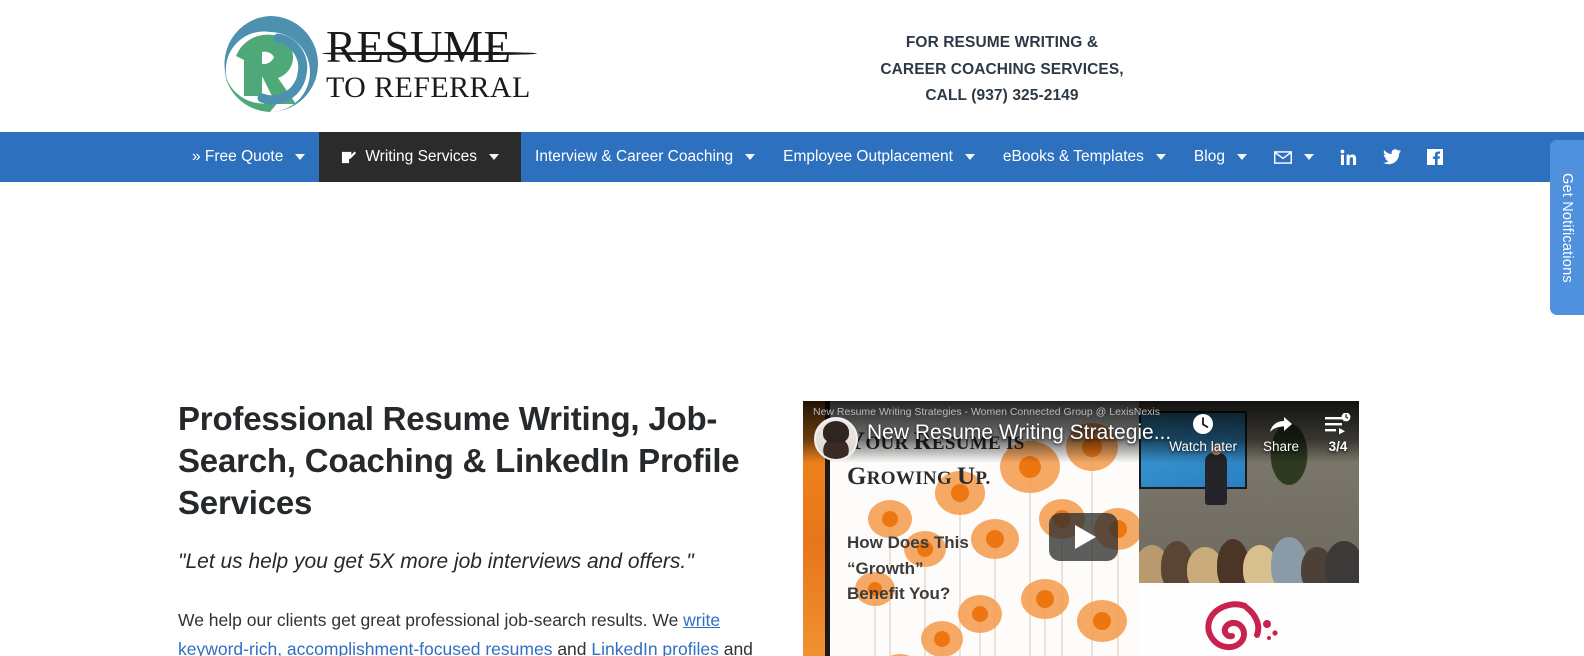 The image size is (1584, 656). What do you see at coordinates (1002, 42) in the screenshot?
I see `tagline-line-1: FOR RESUME WRITING &` at bounding box center [1002, 42].